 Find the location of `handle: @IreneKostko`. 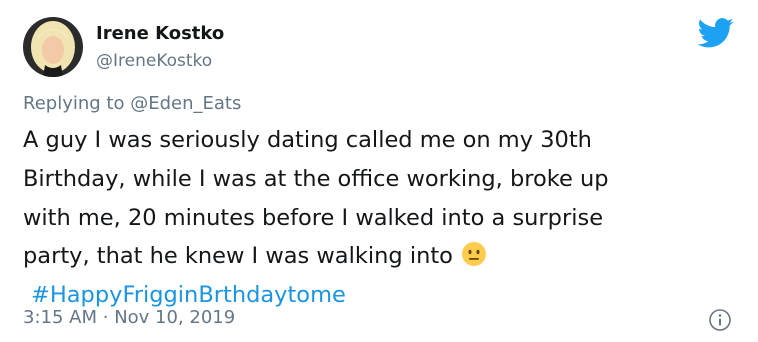

handle: @IreneKostko is located at coordinates (154, 61).